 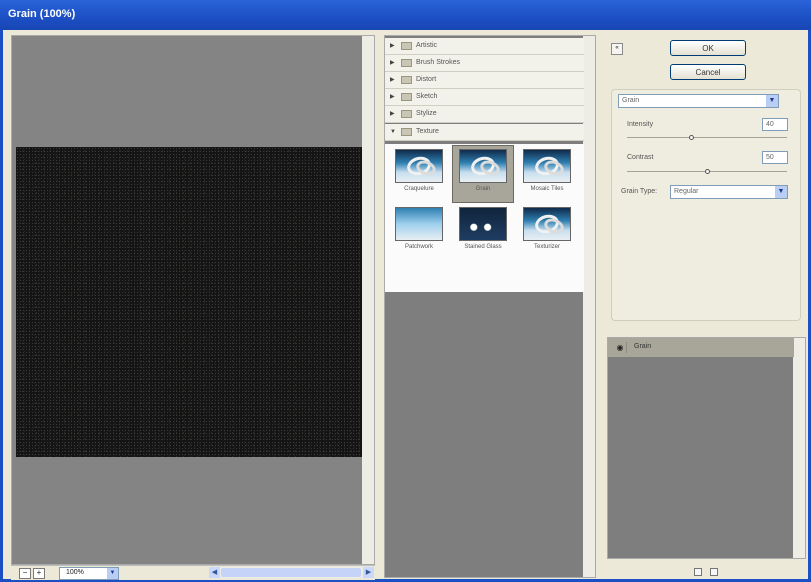 What do you see at coordinates (799, 448) in the screenshot?
I see `layers-vertical-scrollbar` at bounding box center [799, 448].